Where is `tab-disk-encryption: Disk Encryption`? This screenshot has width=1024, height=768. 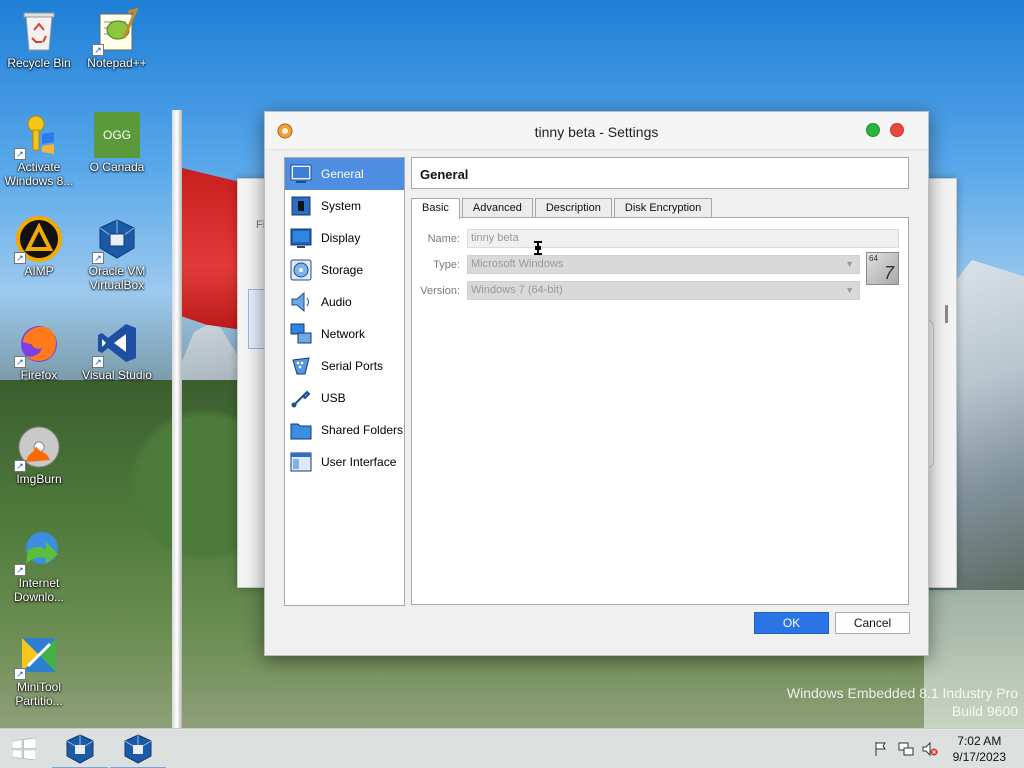 tab-disk-encryption: Disk Encryption is located at coordinates (663, 208).